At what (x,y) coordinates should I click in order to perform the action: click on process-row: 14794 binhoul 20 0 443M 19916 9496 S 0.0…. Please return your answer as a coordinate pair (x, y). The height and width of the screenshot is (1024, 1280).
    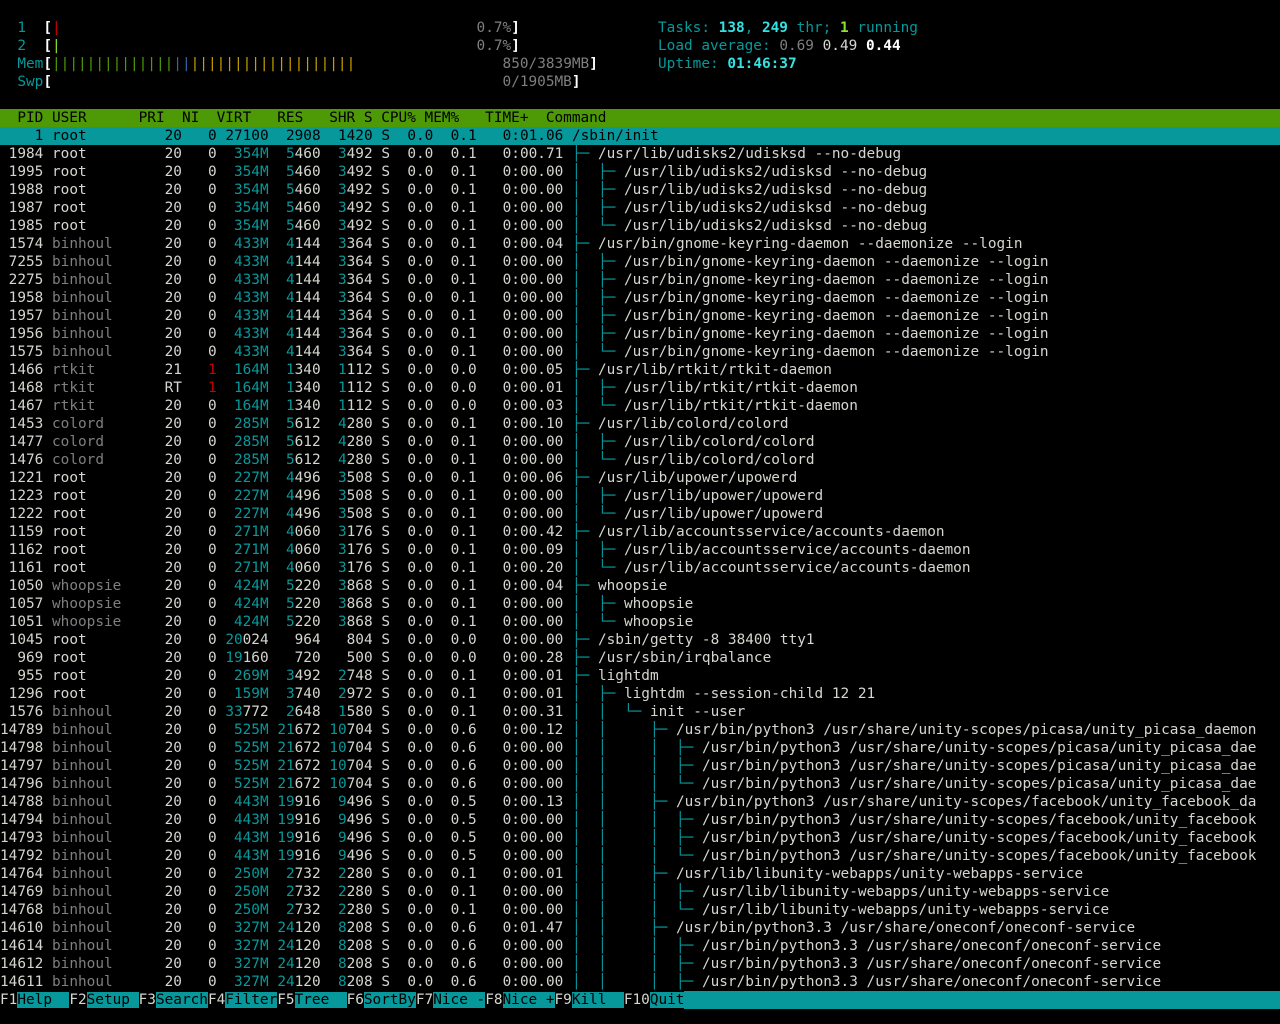
    Looking at the image, I should click on (640, 820).